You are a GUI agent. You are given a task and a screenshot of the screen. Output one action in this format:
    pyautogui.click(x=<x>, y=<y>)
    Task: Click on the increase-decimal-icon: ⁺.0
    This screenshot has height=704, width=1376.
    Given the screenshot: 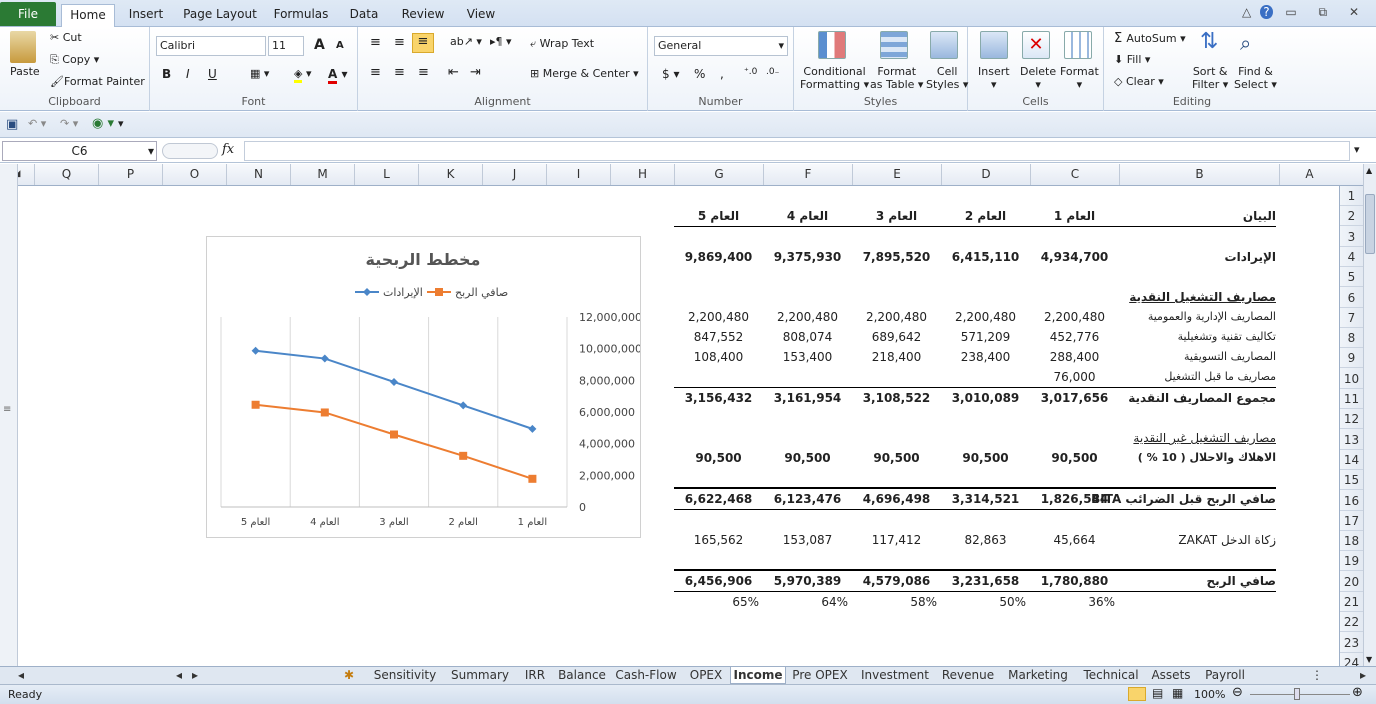 What is the action you would take?
    pyautogui.click(x=750, y=72)
    